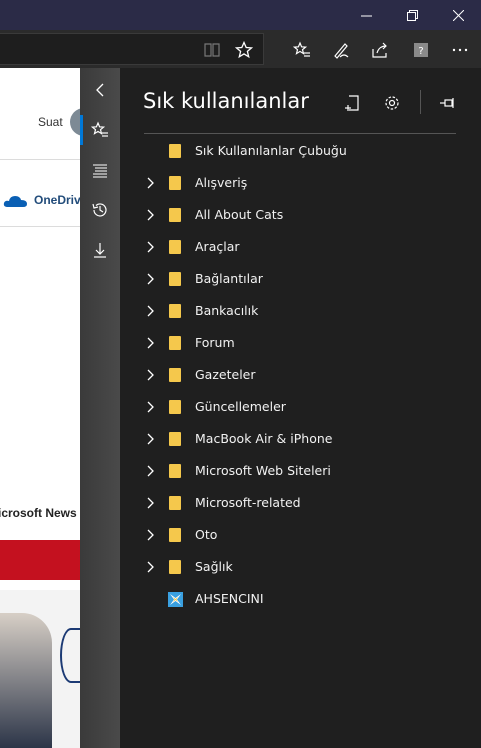  What do you see at coordinates (300, 599) in the screenshot?
I see `favorite-item: AHSENCINI` at bounding box center [300, 599].